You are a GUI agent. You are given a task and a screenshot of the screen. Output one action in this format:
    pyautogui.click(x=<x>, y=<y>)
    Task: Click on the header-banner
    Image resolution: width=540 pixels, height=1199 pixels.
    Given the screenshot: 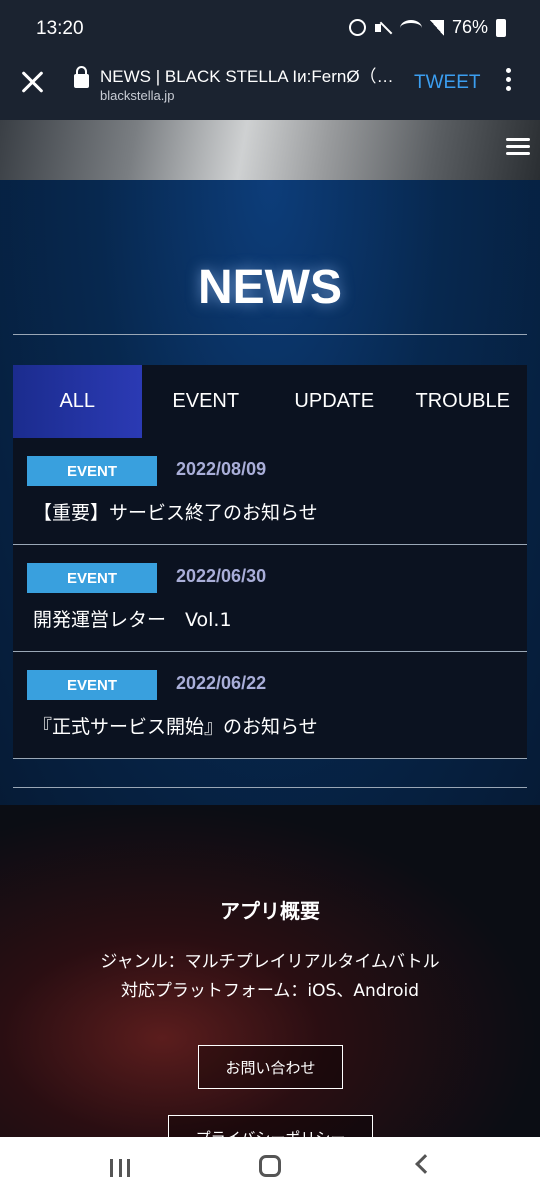 What is the action you would take?
    pyautogui.click(x=270, y=150)
    